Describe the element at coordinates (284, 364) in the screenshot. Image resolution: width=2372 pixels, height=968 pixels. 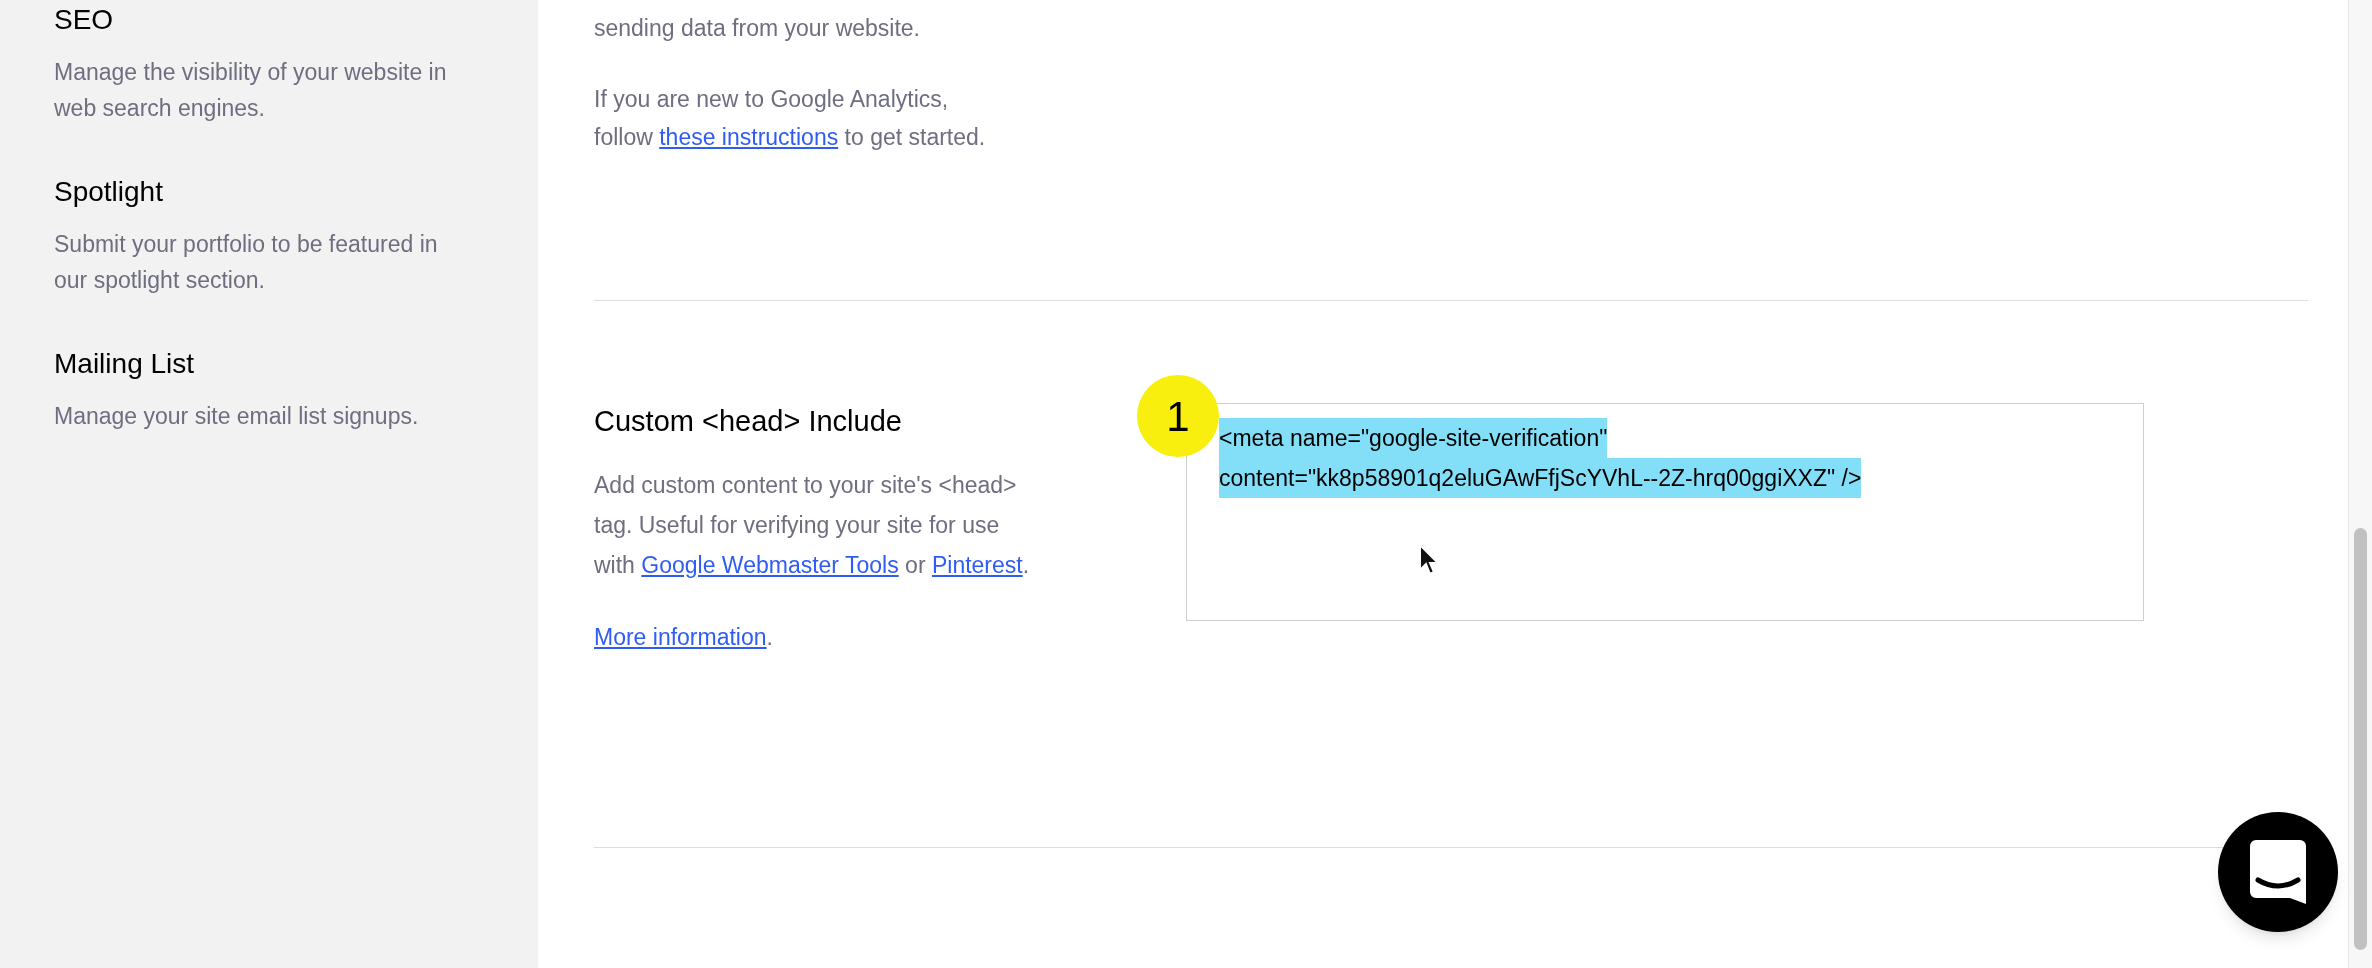
I see `sidebar-item-title: Mailing List` at that location.